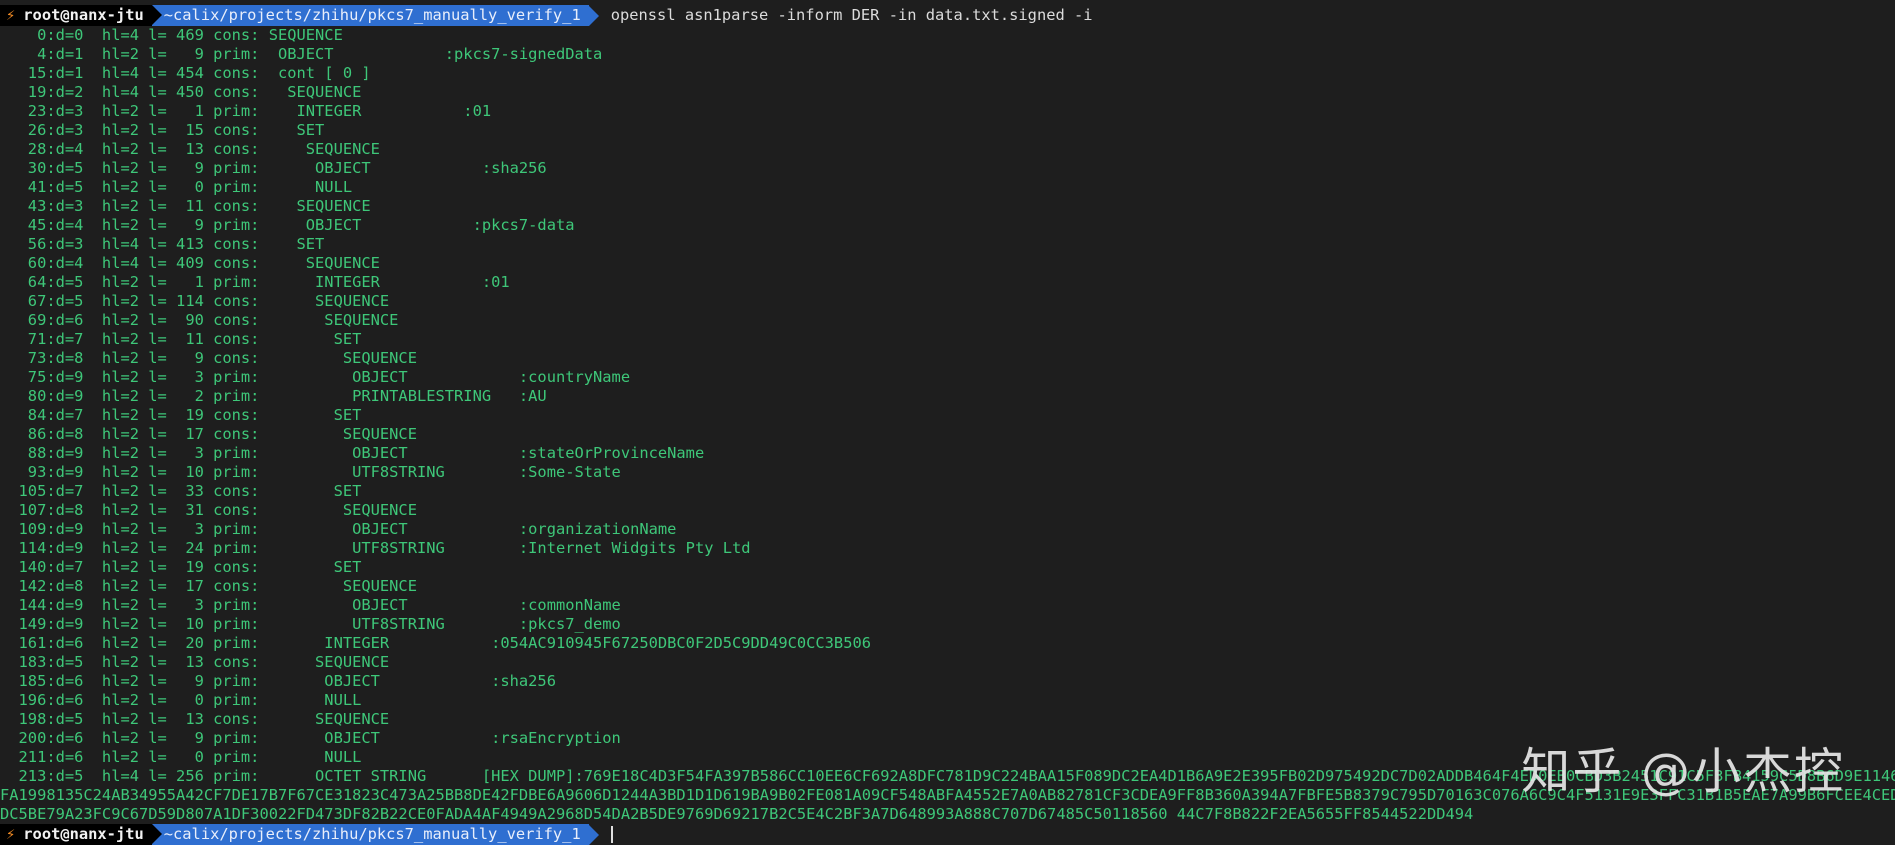  What do you see at coordinates (171, 35) in the screenshot?
I see `output-line: 0:d=0 hl=4 l= 469 cons: SEQUENCE` at bounding box center [171, 35].